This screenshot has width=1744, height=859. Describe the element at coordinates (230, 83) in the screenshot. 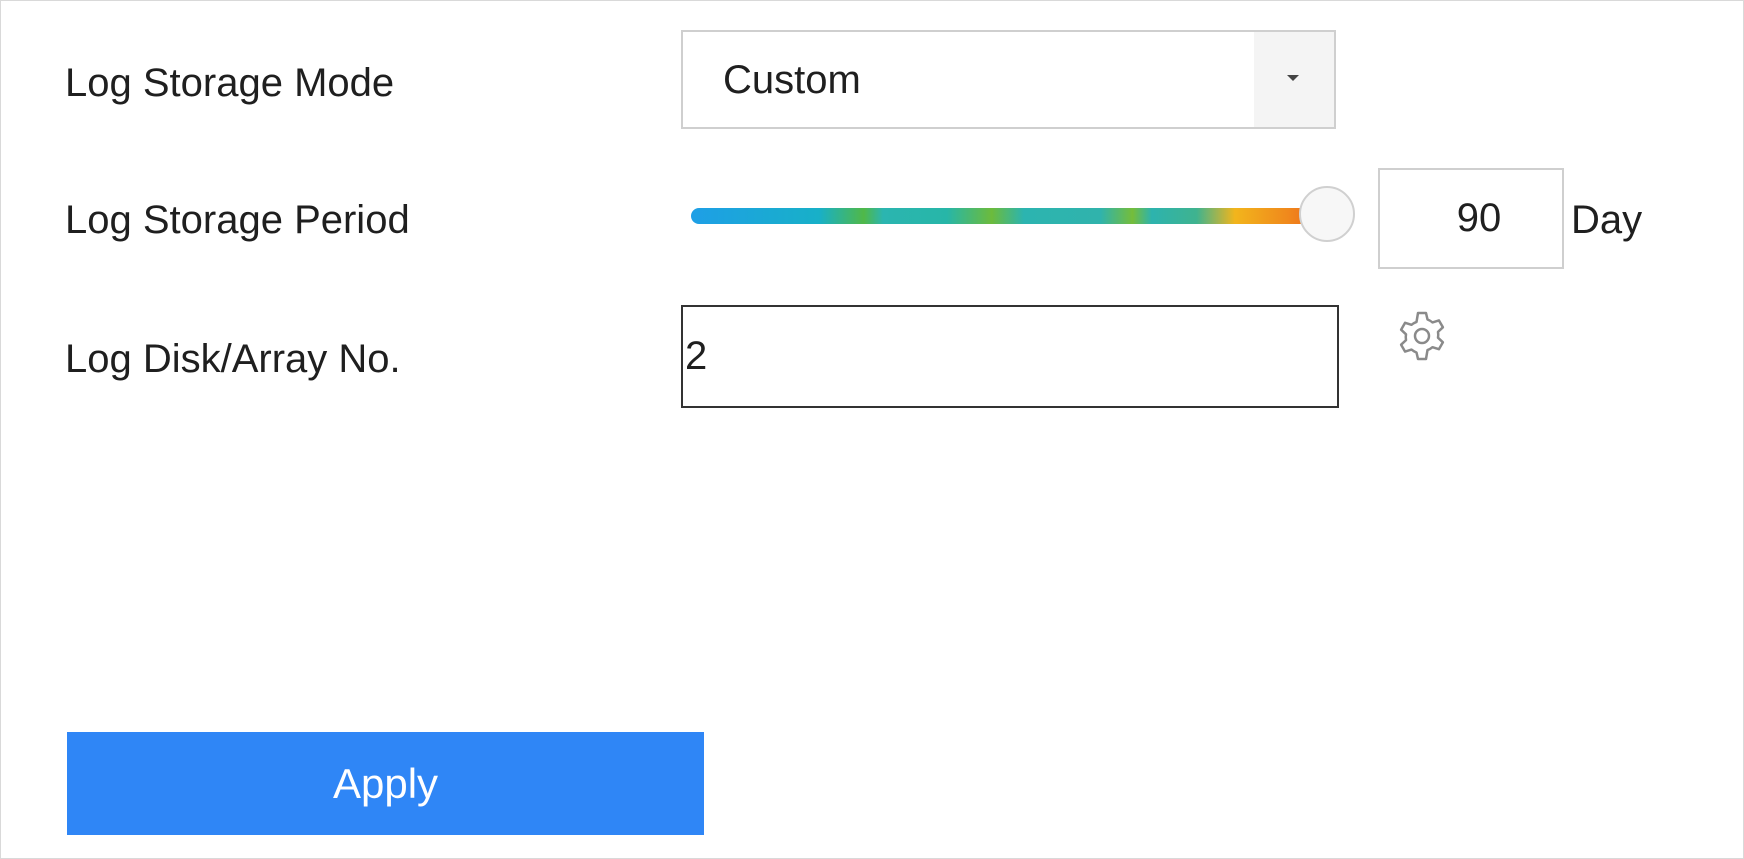

I see `log-storage-mode-label: Log Storage Mode` at that location.